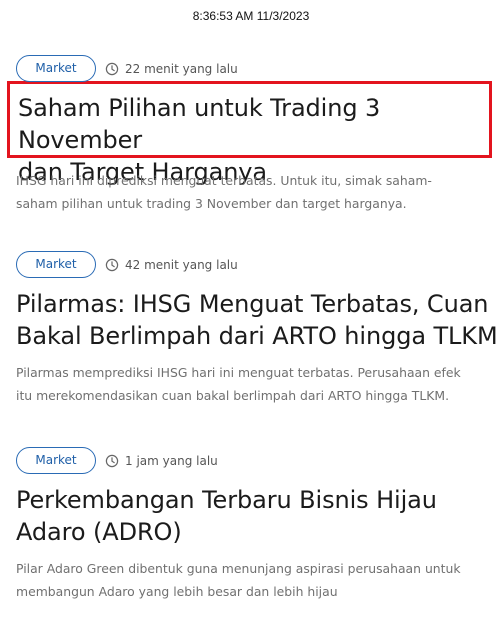 This screenshot has width=502, height=628. I want to click on article-title-line: Pilarmas: IHSG Menguat Terbatas, Cuan, so click(252, 304).